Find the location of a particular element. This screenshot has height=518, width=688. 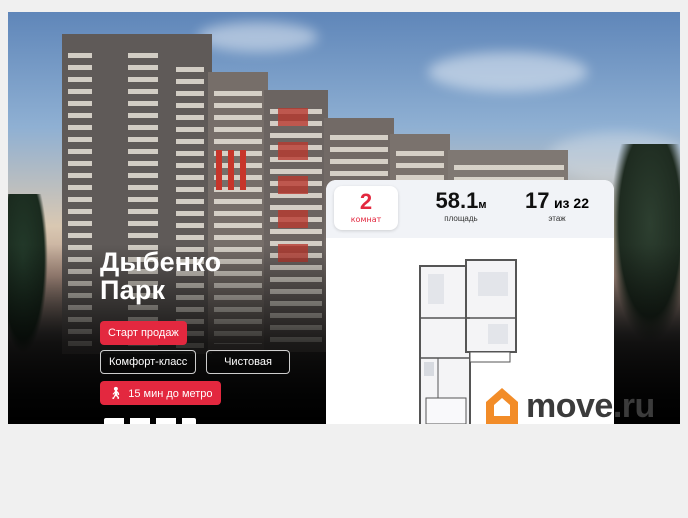

area-stat: 58.1м площадь is located at coordinates (461, 206).